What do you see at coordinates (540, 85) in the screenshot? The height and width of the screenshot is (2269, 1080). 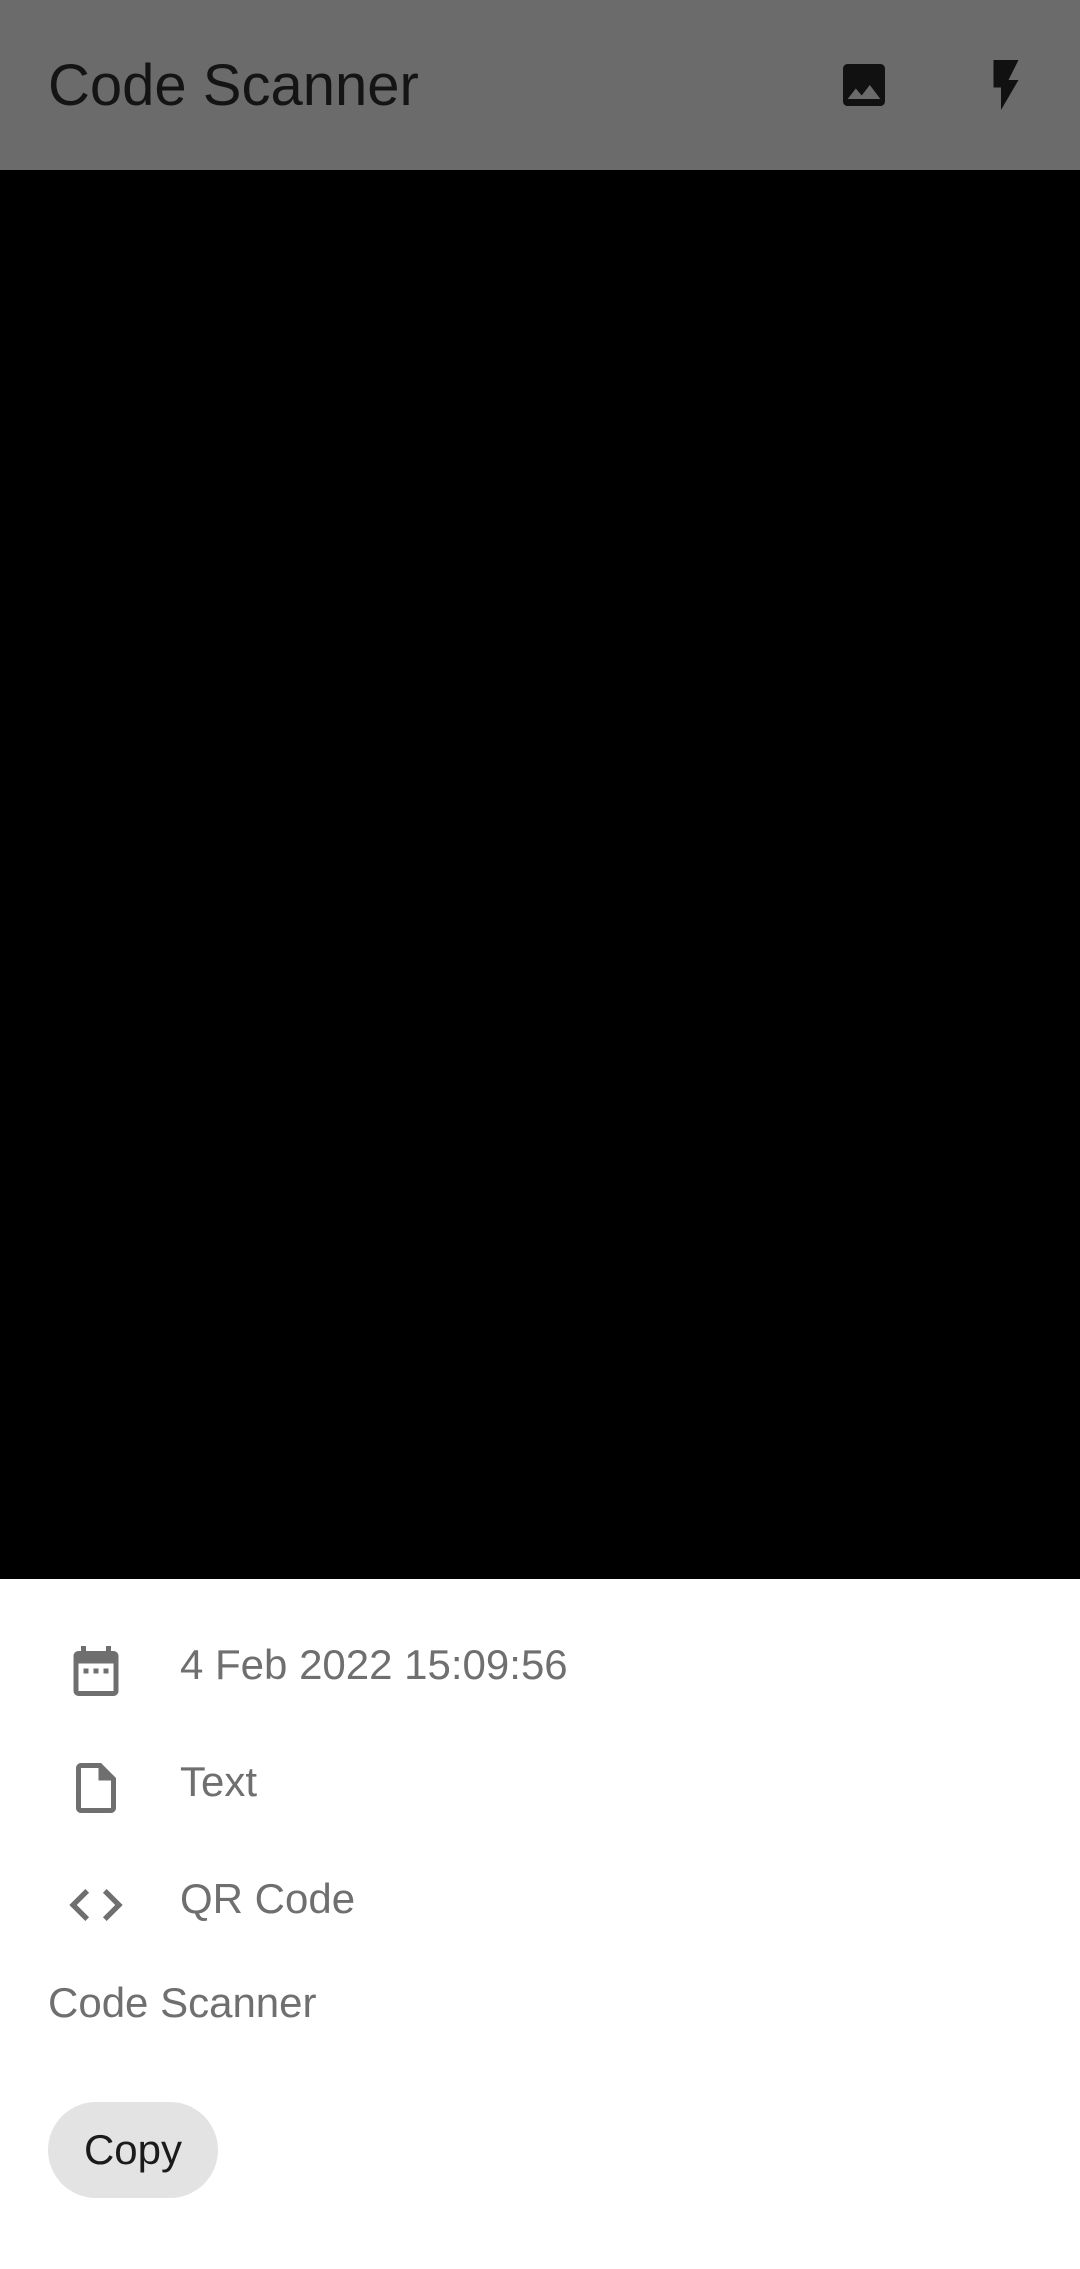 I see `app-bar: Code Scanner` at bounding box center [540, 85].